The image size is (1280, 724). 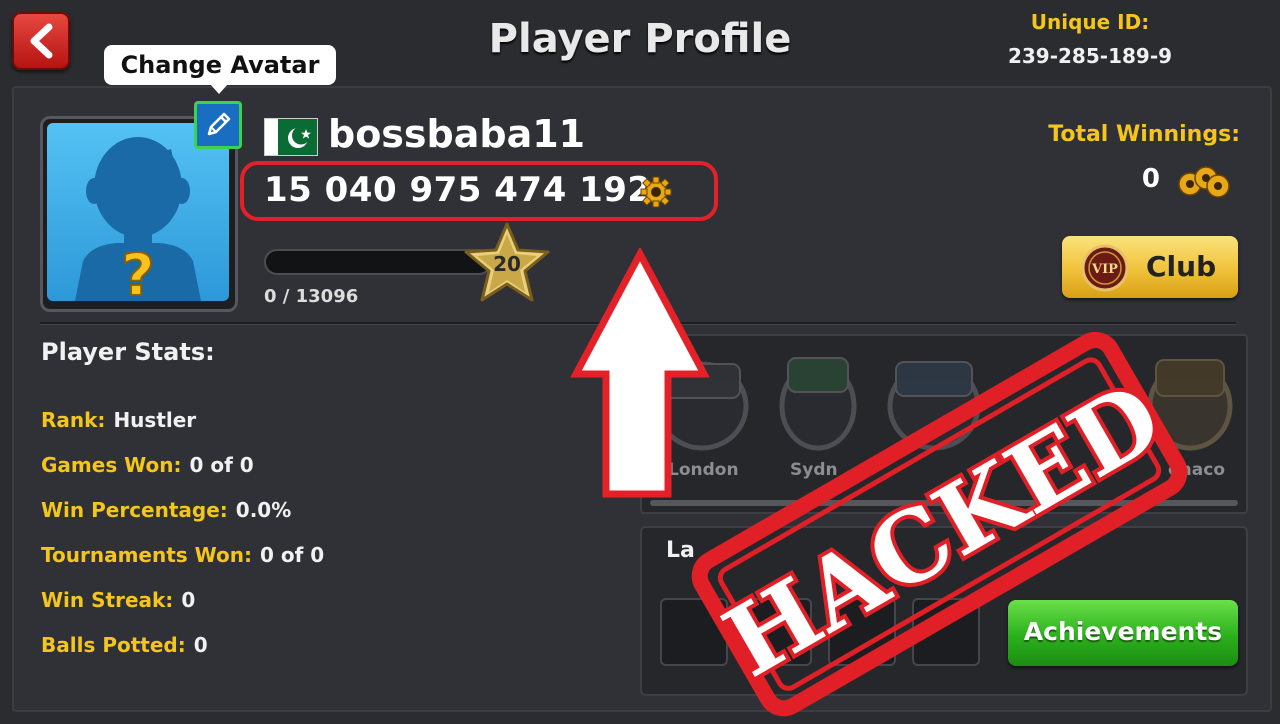 I want to click on back-arrow-icon, so click(x=41, y=41).